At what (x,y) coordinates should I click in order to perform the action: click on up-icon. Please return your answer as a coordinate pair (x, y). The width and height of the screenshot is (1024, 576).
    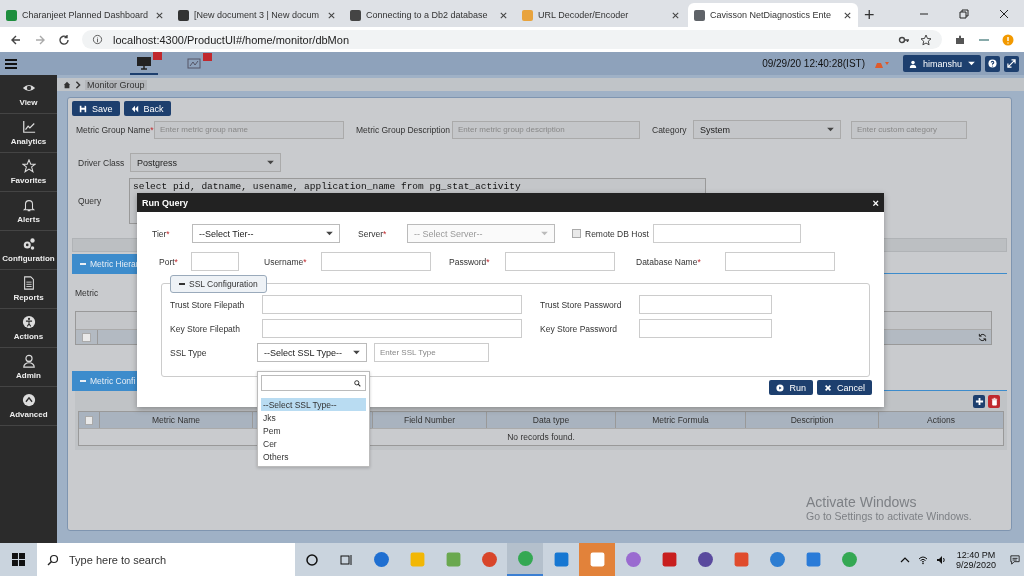
    Looking at the image, I should click on (28, 400).